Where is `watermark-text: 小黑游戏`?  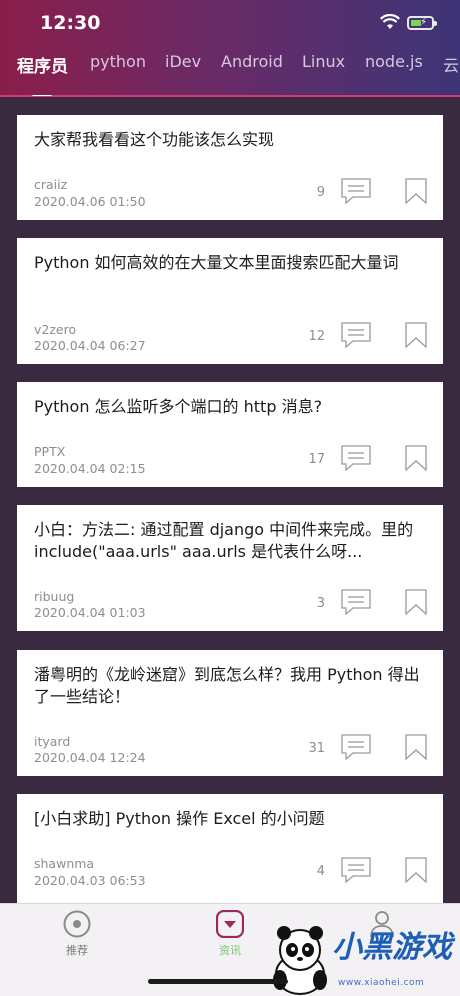 watermark-text: 小黑游戏 is located at coordinates (392, 947).